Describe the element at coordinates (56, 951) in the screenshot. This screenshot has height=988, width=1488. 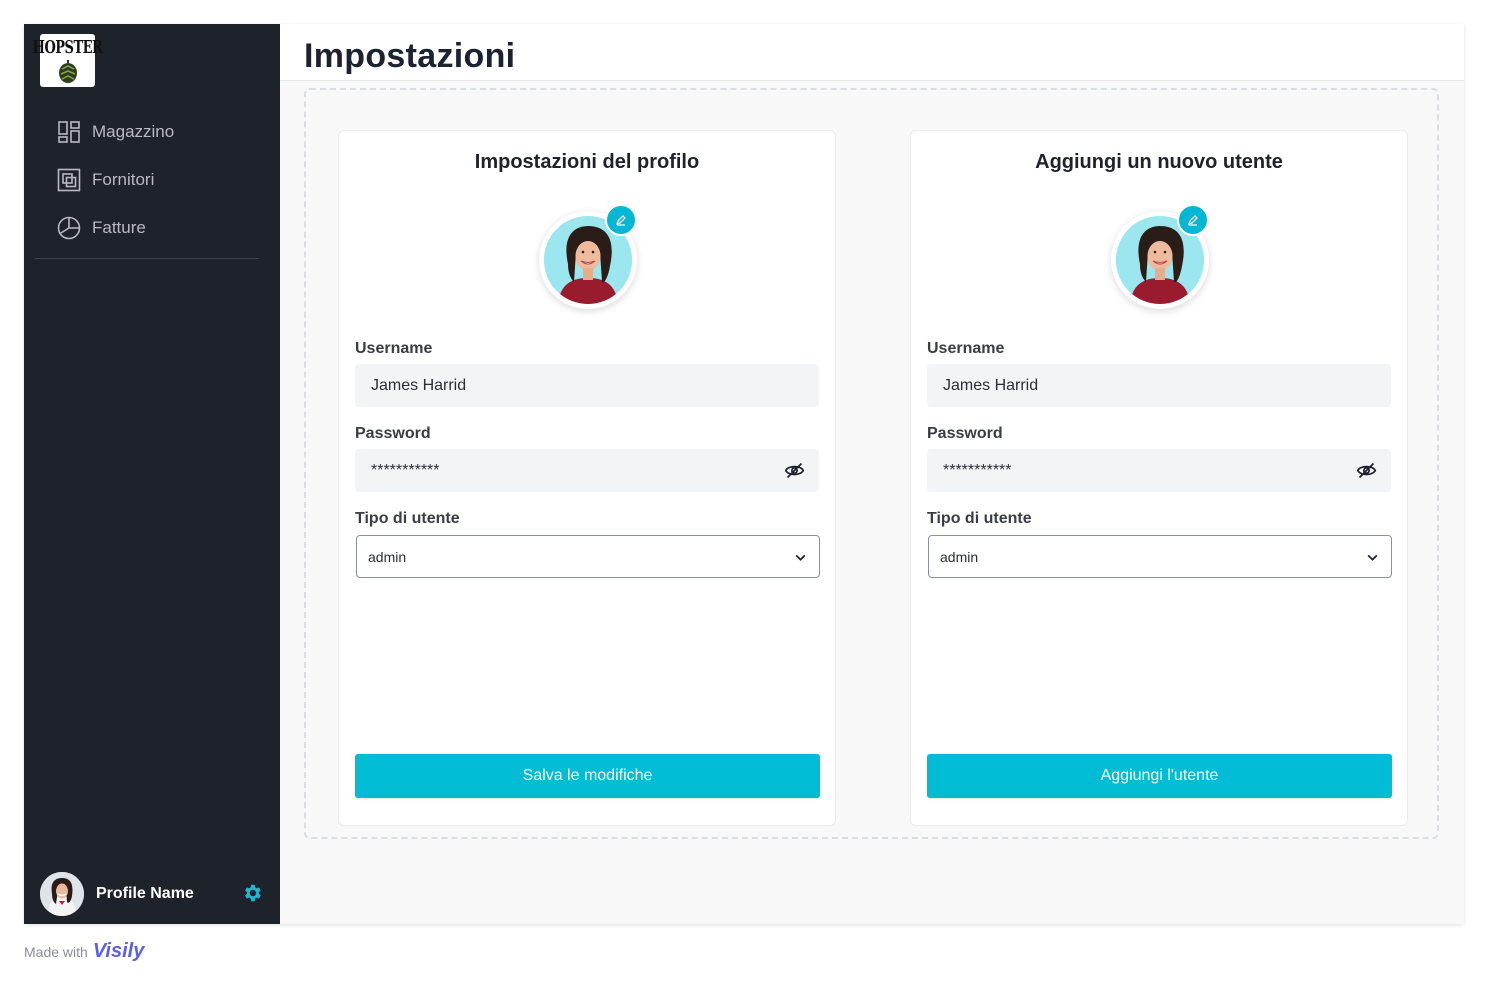
I see `made-with-text: Made with` at that location.